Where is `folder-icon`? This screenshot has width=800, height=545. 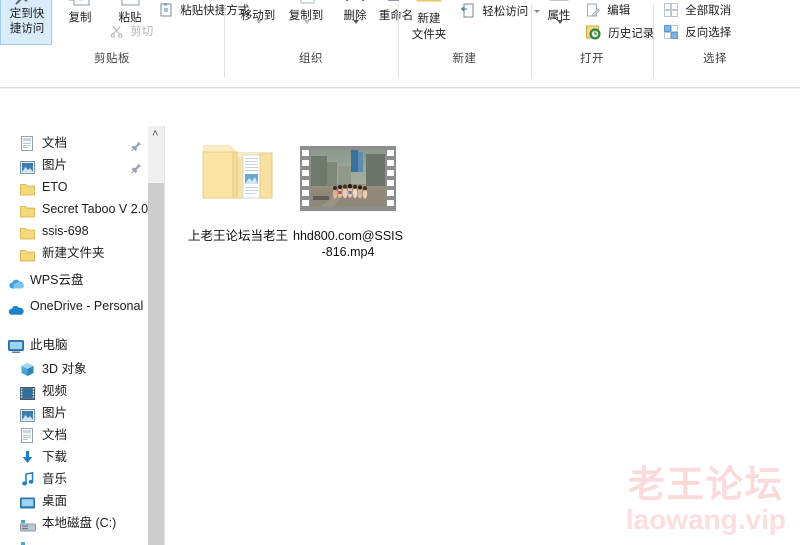 folder-icon is located at coordinates (27, 258).